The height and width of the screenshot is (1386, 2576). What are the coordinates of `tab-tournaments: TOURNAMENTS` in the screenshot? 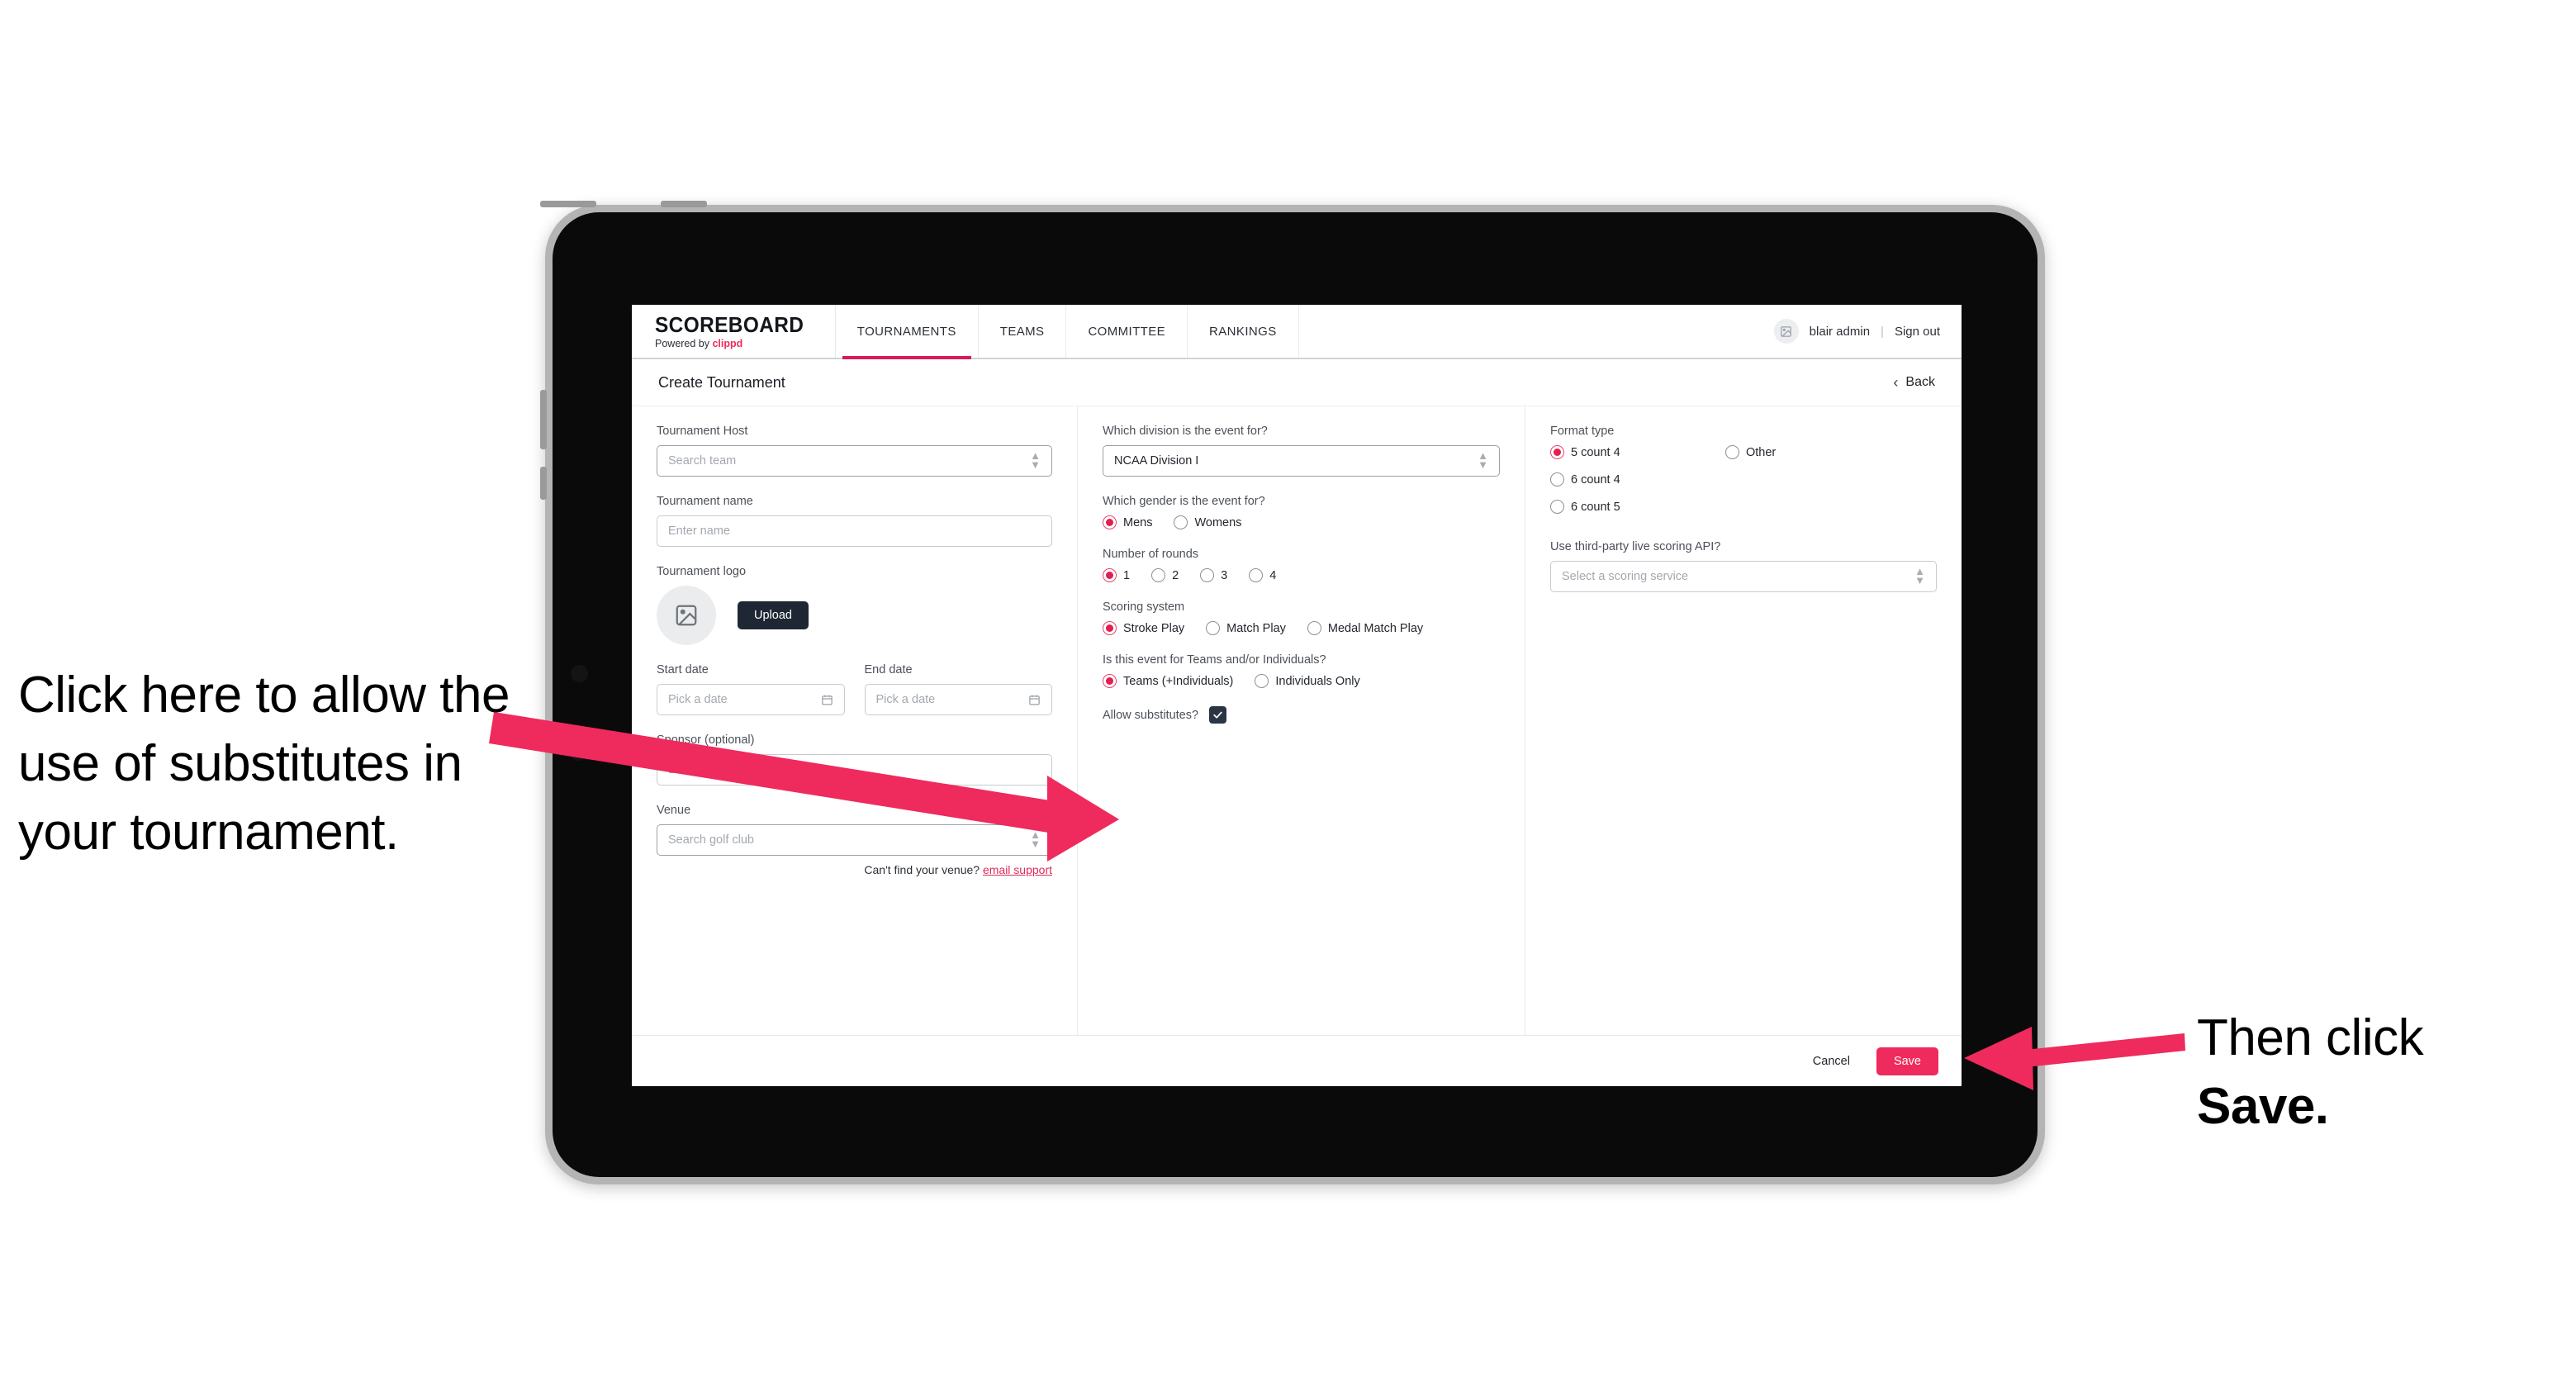 It's located at (908, 332).